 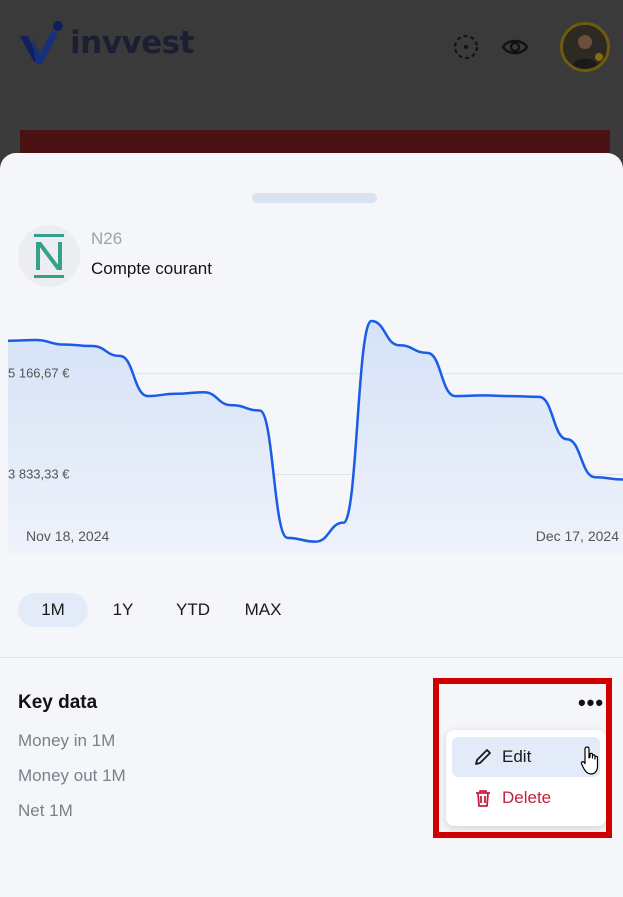 What do you see at coordinates (577, 536) in the screenshot?
I see `x-tick-label-end: Dec 17, 2024` at bounding box center [577, 536].